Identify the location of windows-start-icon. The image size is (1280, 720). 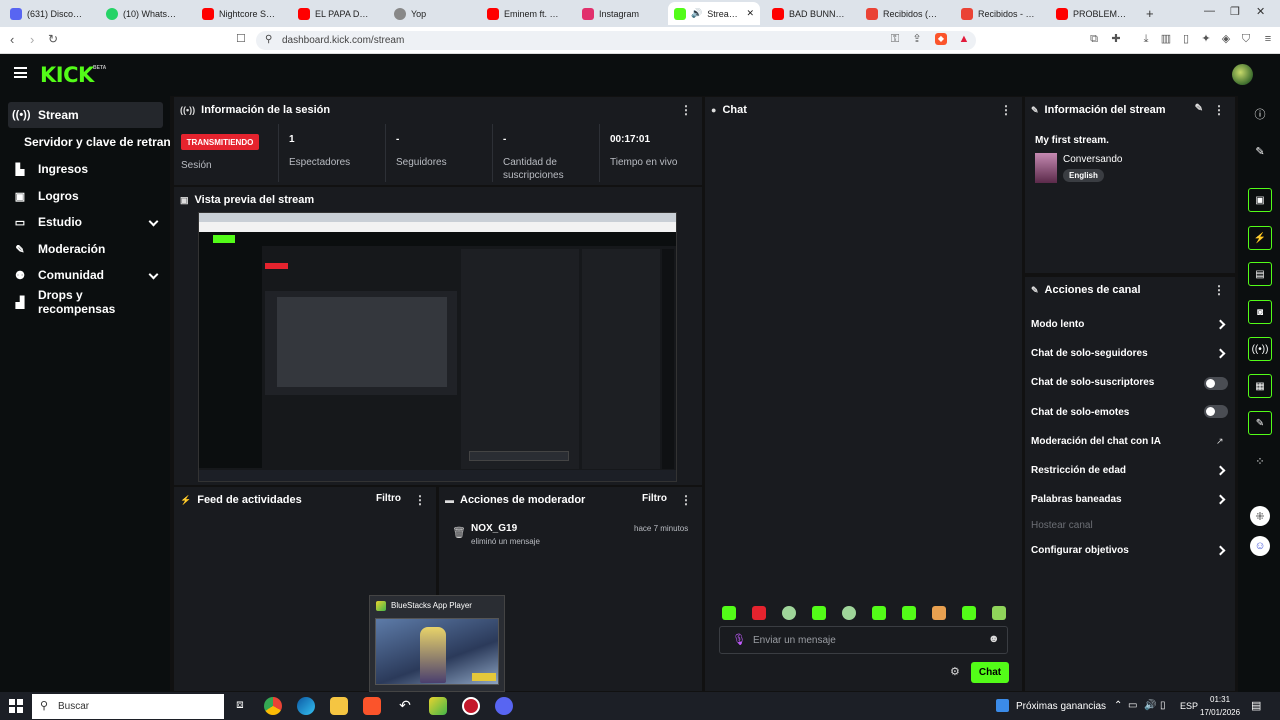
(16, 706).